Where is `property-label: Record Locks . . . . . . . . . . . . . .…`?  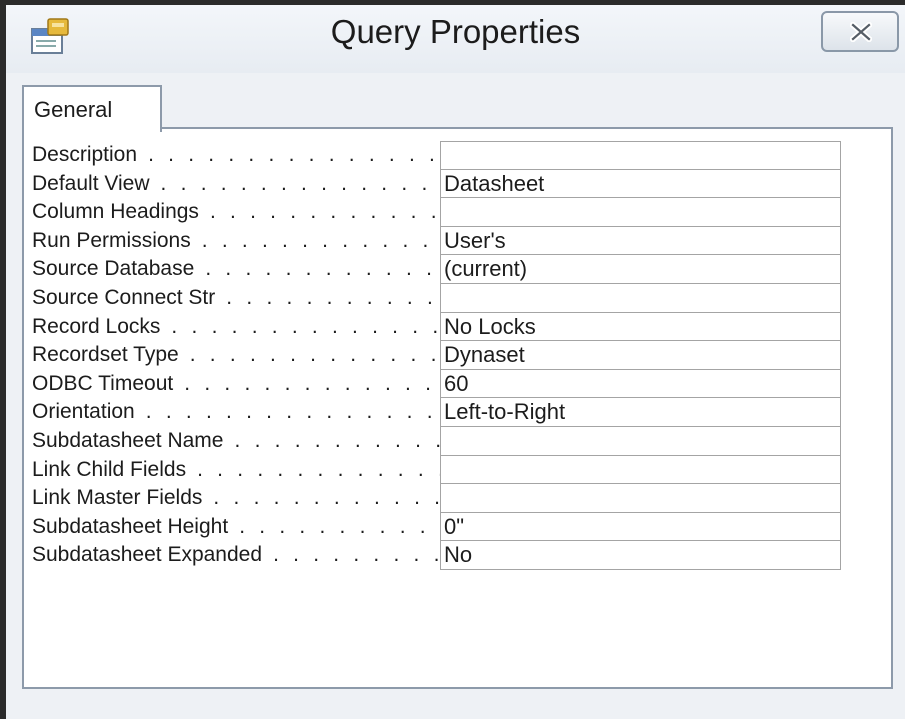
property-label: Record Locks . . . . . . . . . . . . . .… is located at coordinates (236, 327).